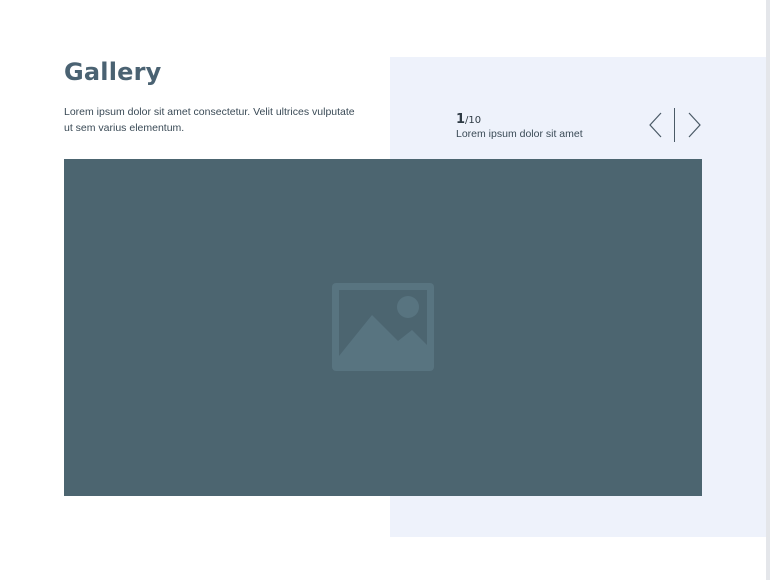  I want to click on slide-counter: 1/10, so click(468, 117).